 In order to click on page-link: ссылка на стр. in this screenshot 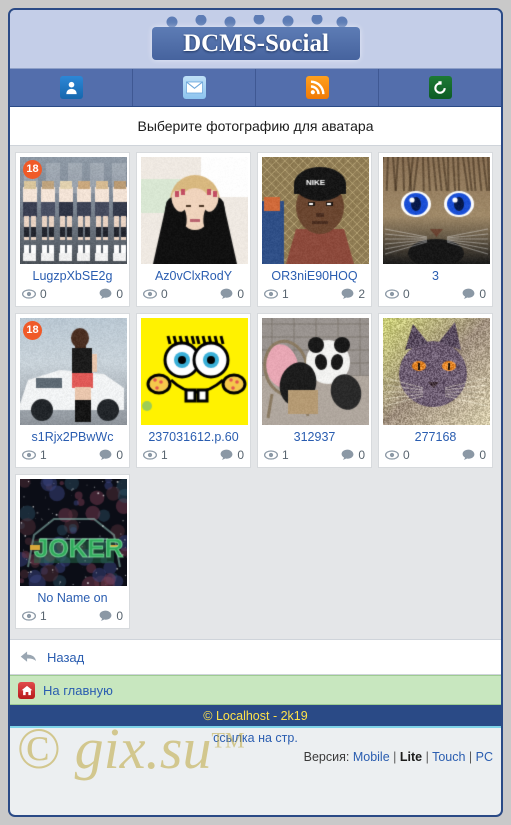, I will do `click(255, 738)`.